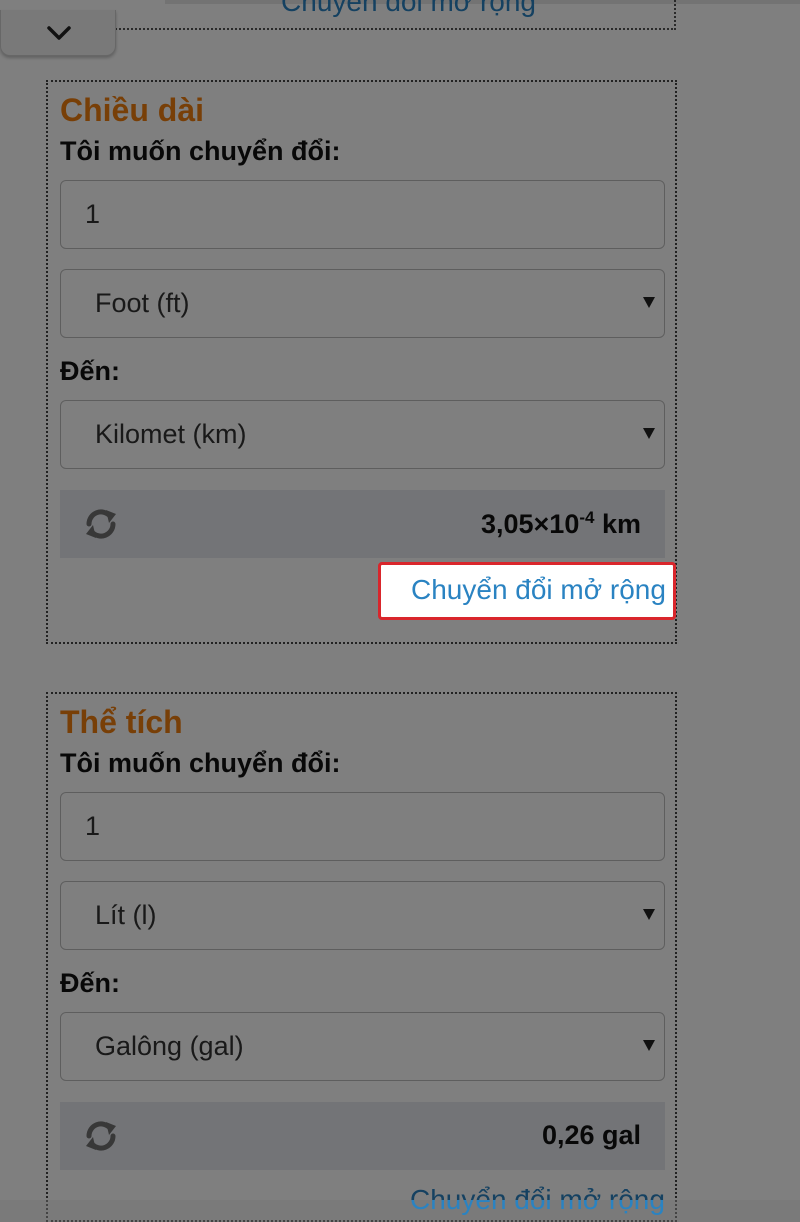 This screenshot has height=1222, width=800. Describe the element at coordinates (362, 303) in the screenshot. I see `length-from-select: Foot (ft)` at that location.